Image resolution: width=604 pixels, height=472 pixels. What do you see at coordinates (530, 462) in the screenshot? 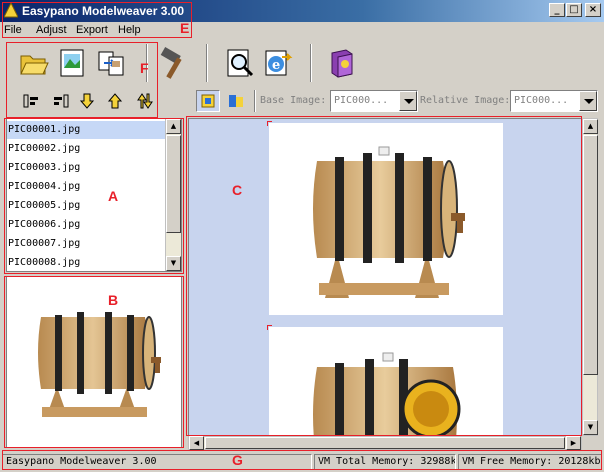
I see `status-free-memory: VM Free Memory: 20128kb` at bounding box center [530, 462].